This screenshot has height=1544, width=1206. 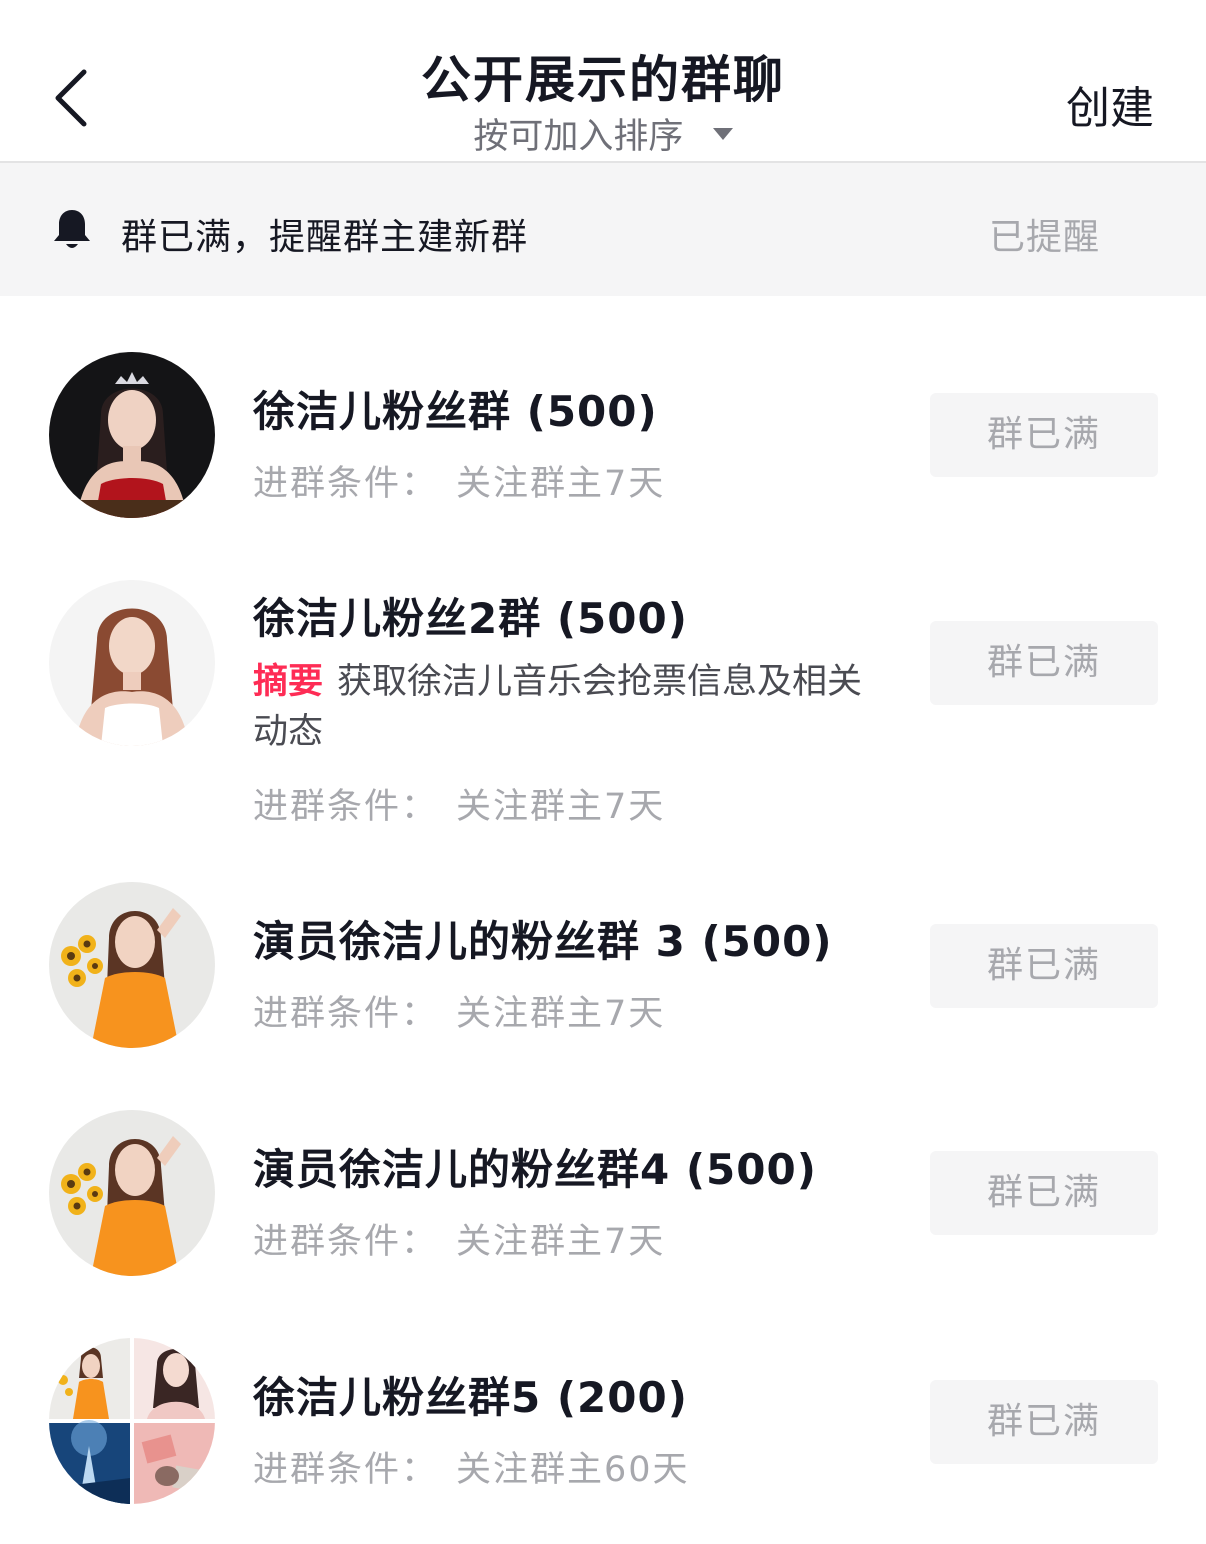 What do you see at coordinates (470, 1397) in the screenshot?
I see `group-name: 徐洁儿粉丝群5 (200)` at bounding box center [470, 1397].